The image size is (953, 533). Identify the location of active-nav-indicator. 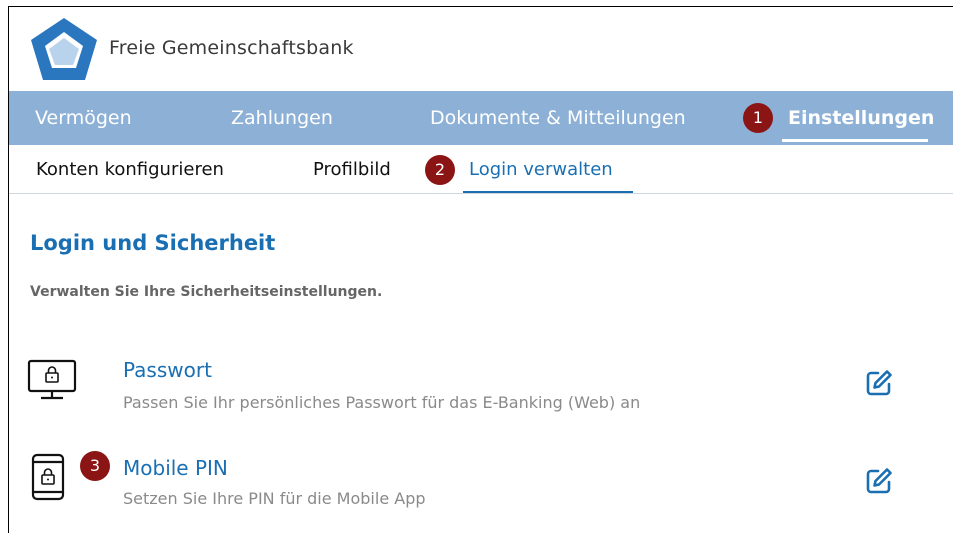
(855, 140).